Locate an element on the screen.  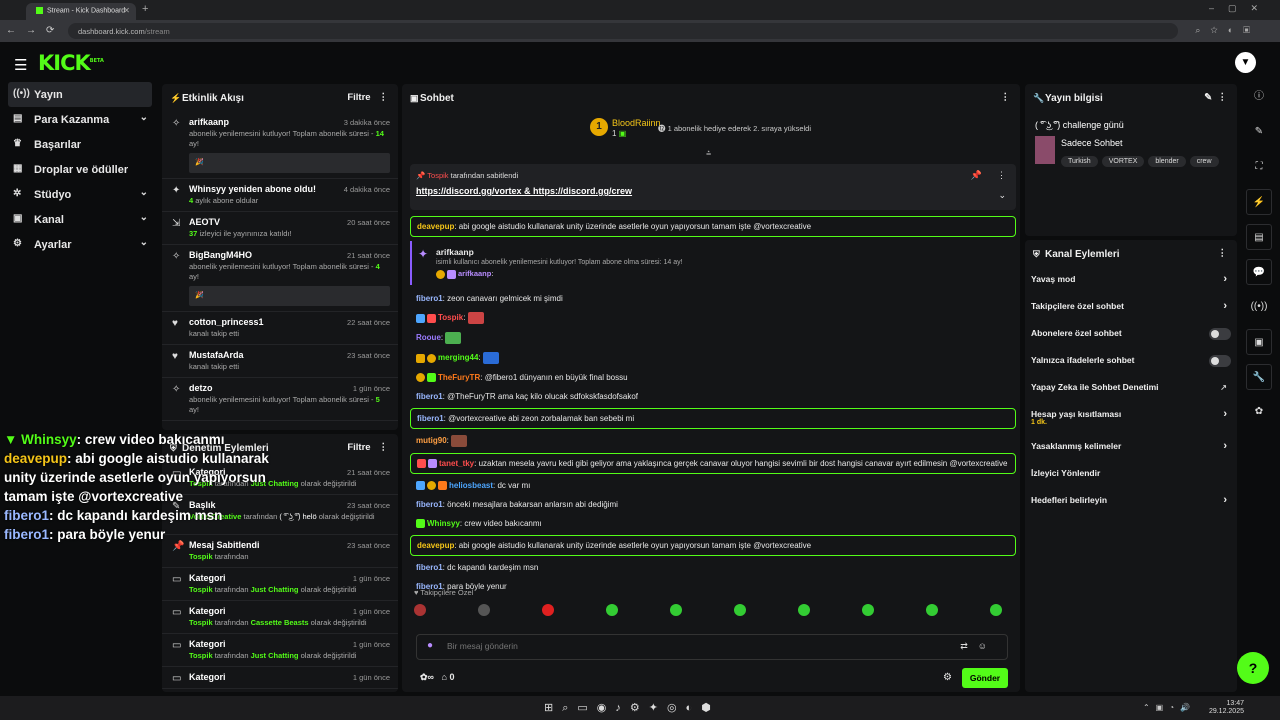
mic-icon: ● is located at coordinates (430, 645).